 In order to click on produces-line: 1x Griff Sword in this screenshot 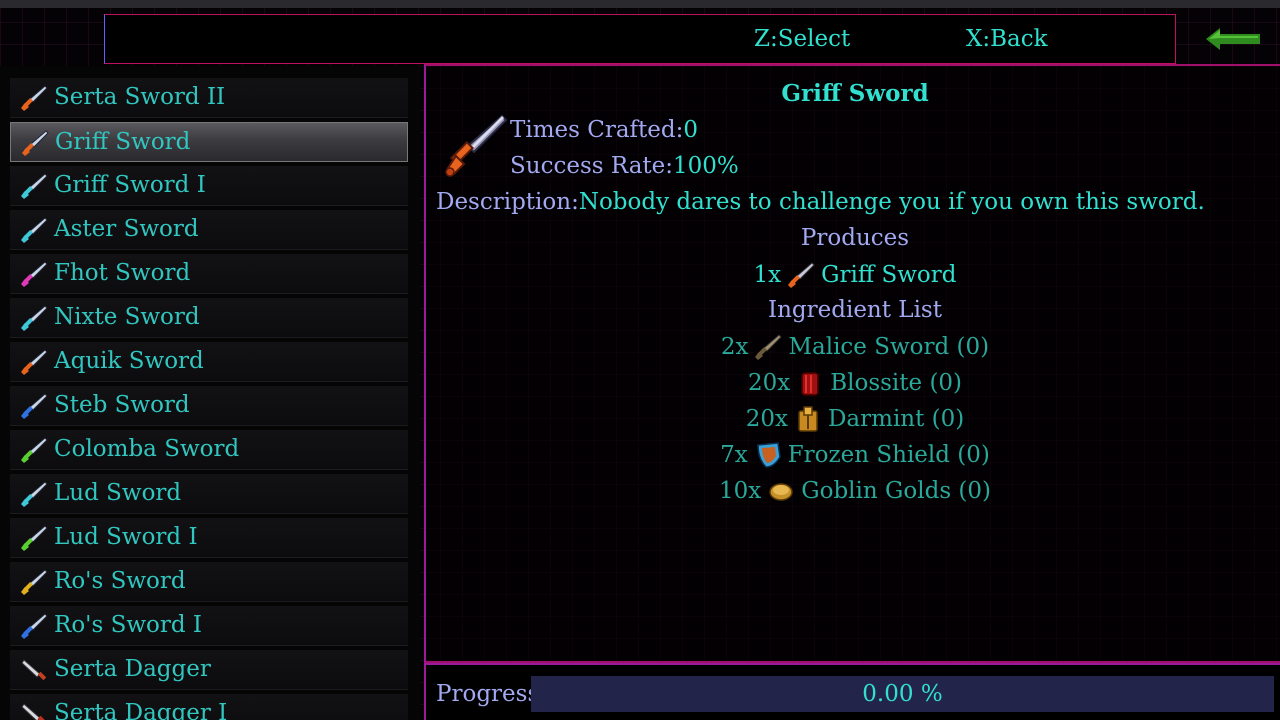, I will do `click(855, 275)`.